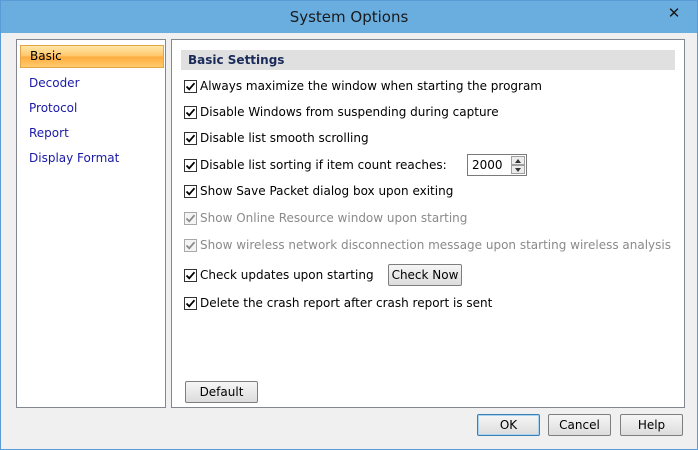  I want to click on default-button: Default, so click(221, 392).